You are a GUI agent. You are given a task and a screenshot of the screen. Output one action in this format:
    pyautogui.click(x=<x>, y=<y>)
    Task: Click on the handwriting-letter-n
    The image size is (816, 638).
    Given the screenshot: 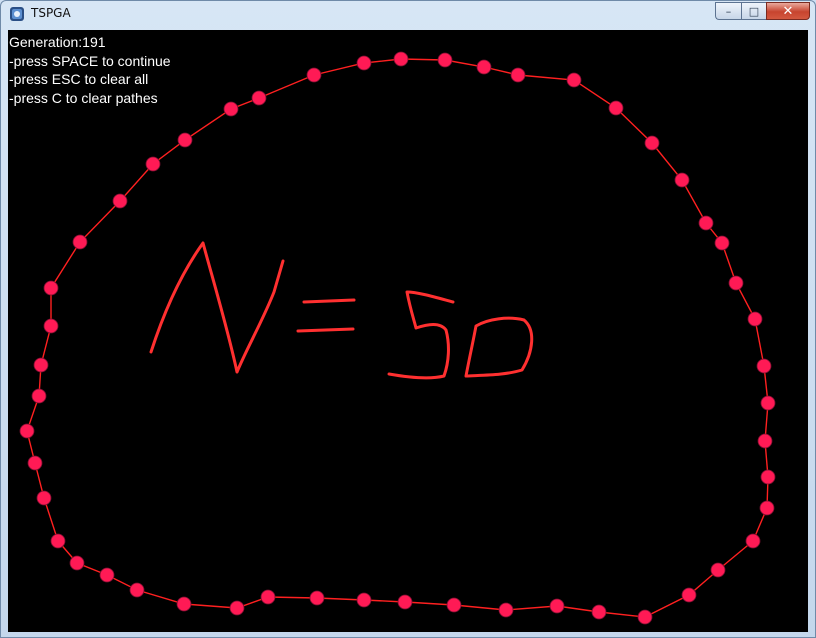 What is the action you would take?
    pyautogui.click(x=217, y=307)
    